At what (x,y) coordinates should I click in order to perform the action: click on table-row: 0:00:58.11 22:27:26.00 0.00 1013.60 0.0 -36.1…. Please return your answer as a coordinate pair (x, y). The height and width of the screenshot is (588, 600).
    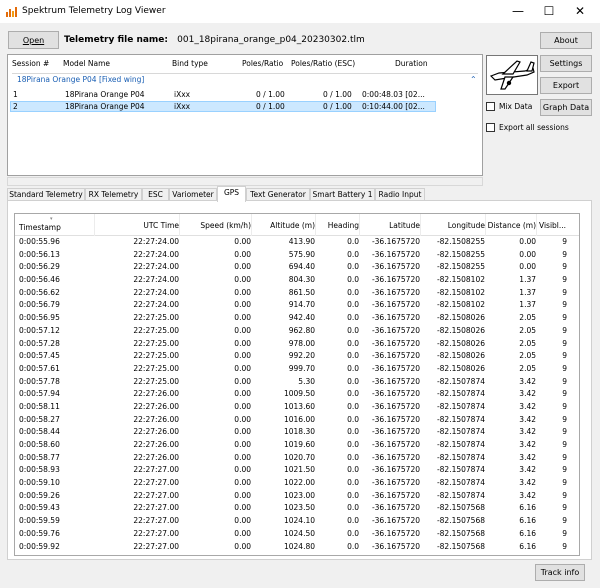
    Looking at the image, I should click on (297, 407).